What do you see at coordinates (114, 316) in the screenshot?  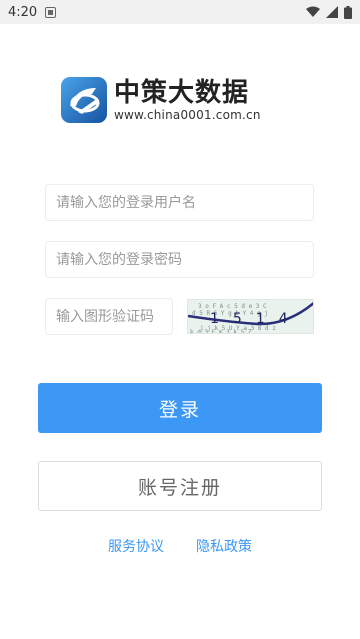 I see `captcha-input` at bounding box center [114, 316].